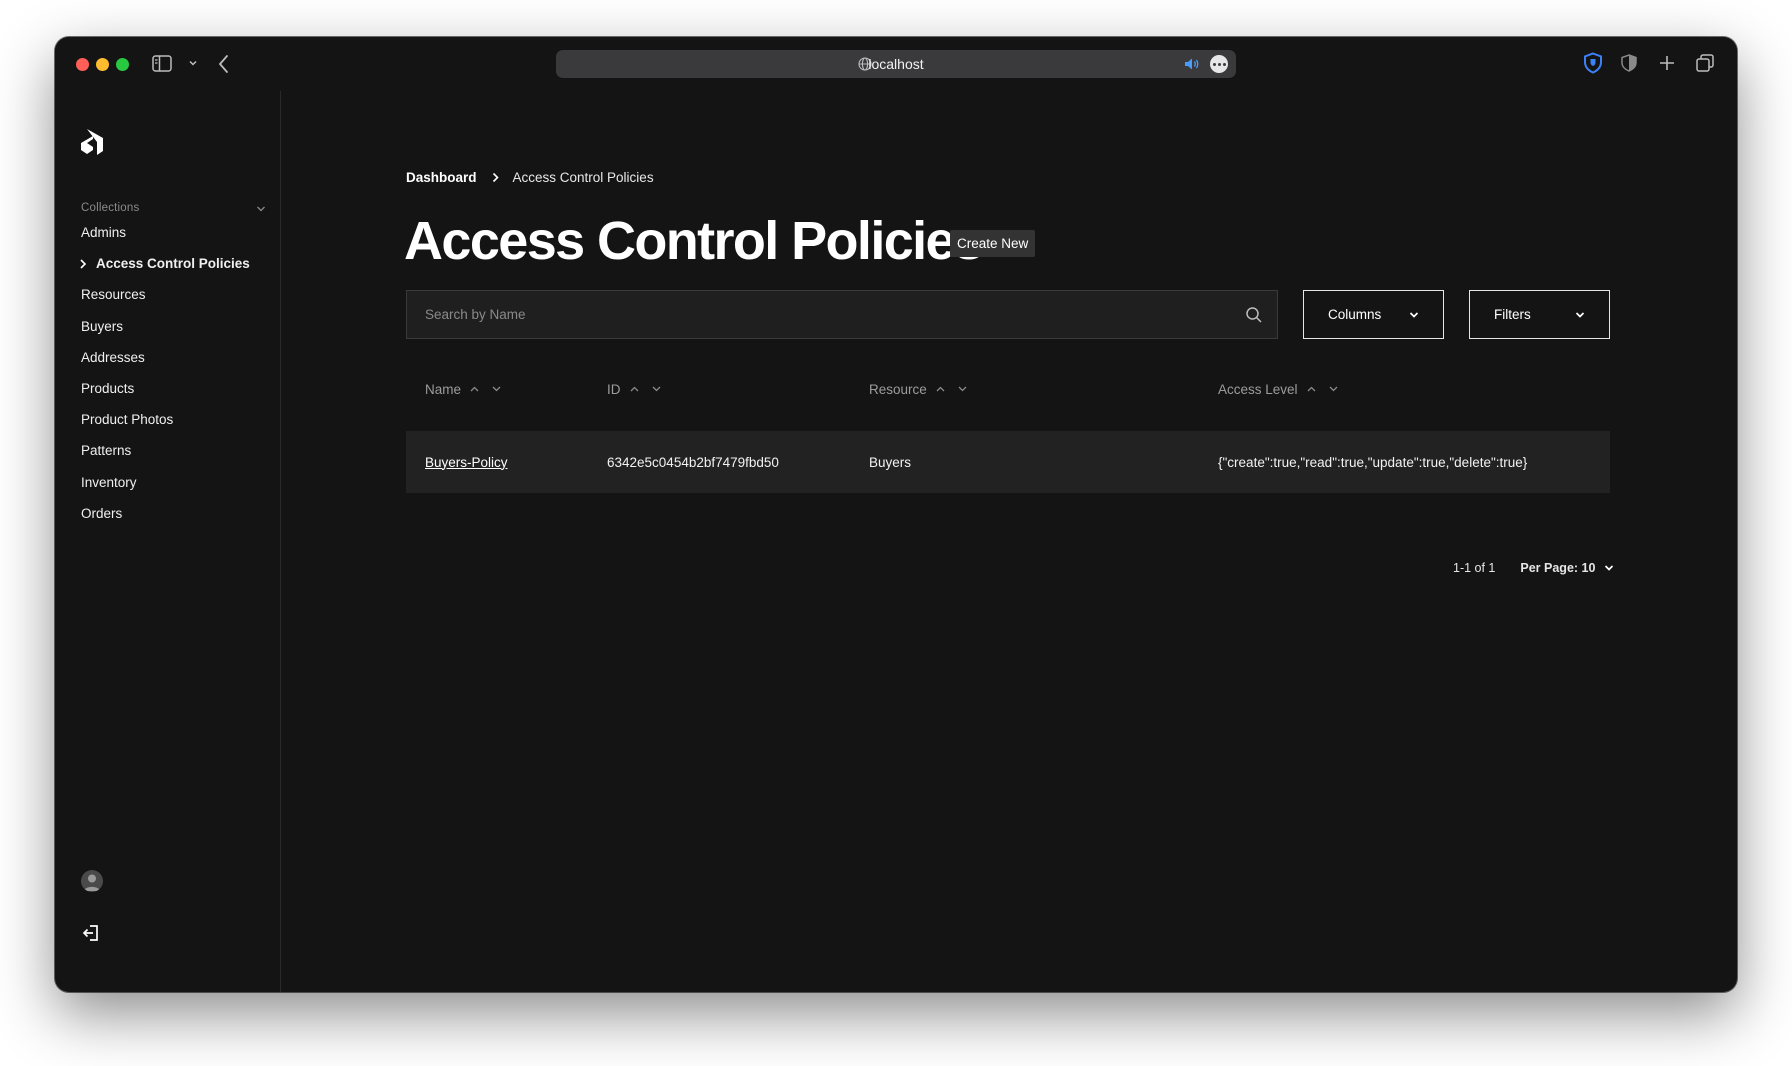 This screenshot has width=1792, height=1066. I want to click on search-input, so click(842, 314).